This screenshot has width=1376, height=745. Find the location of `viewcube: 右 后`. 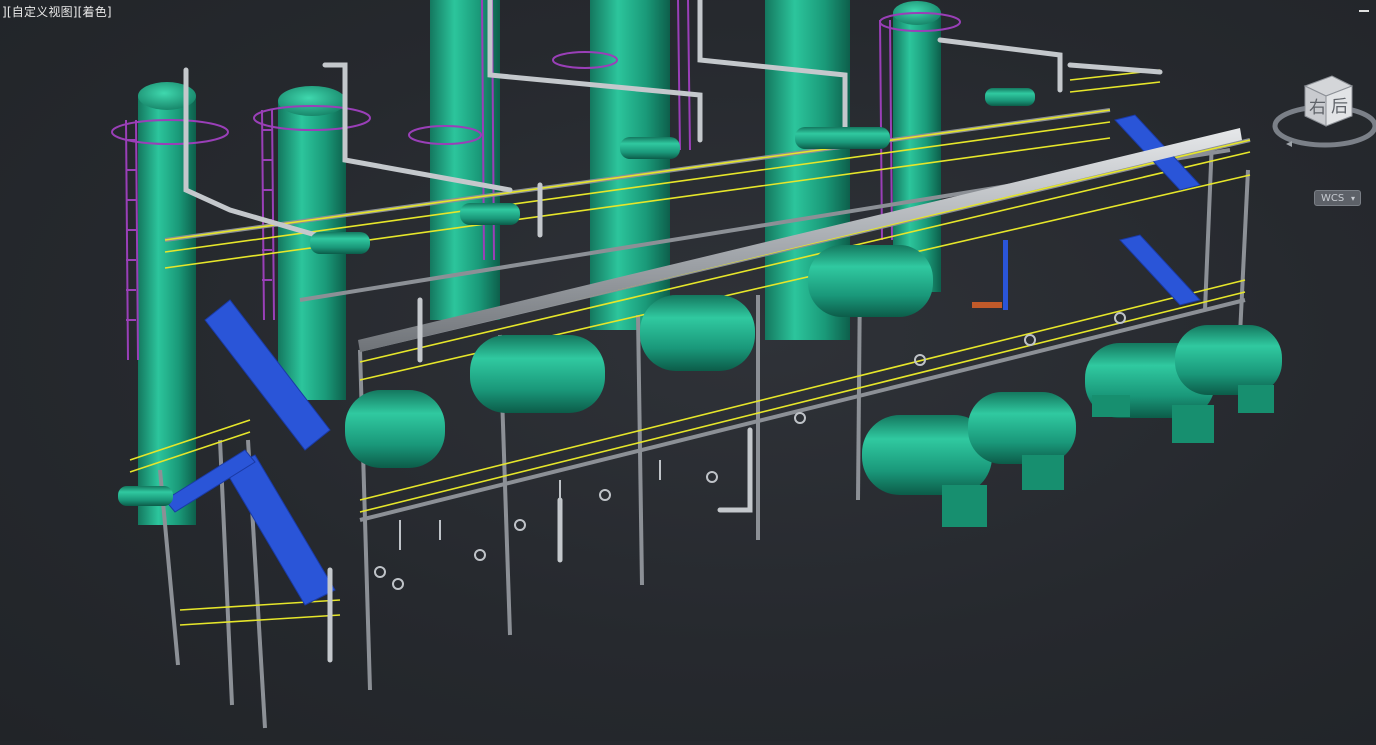

viewcube: 右 后 is located at coordinates (1323, 118).